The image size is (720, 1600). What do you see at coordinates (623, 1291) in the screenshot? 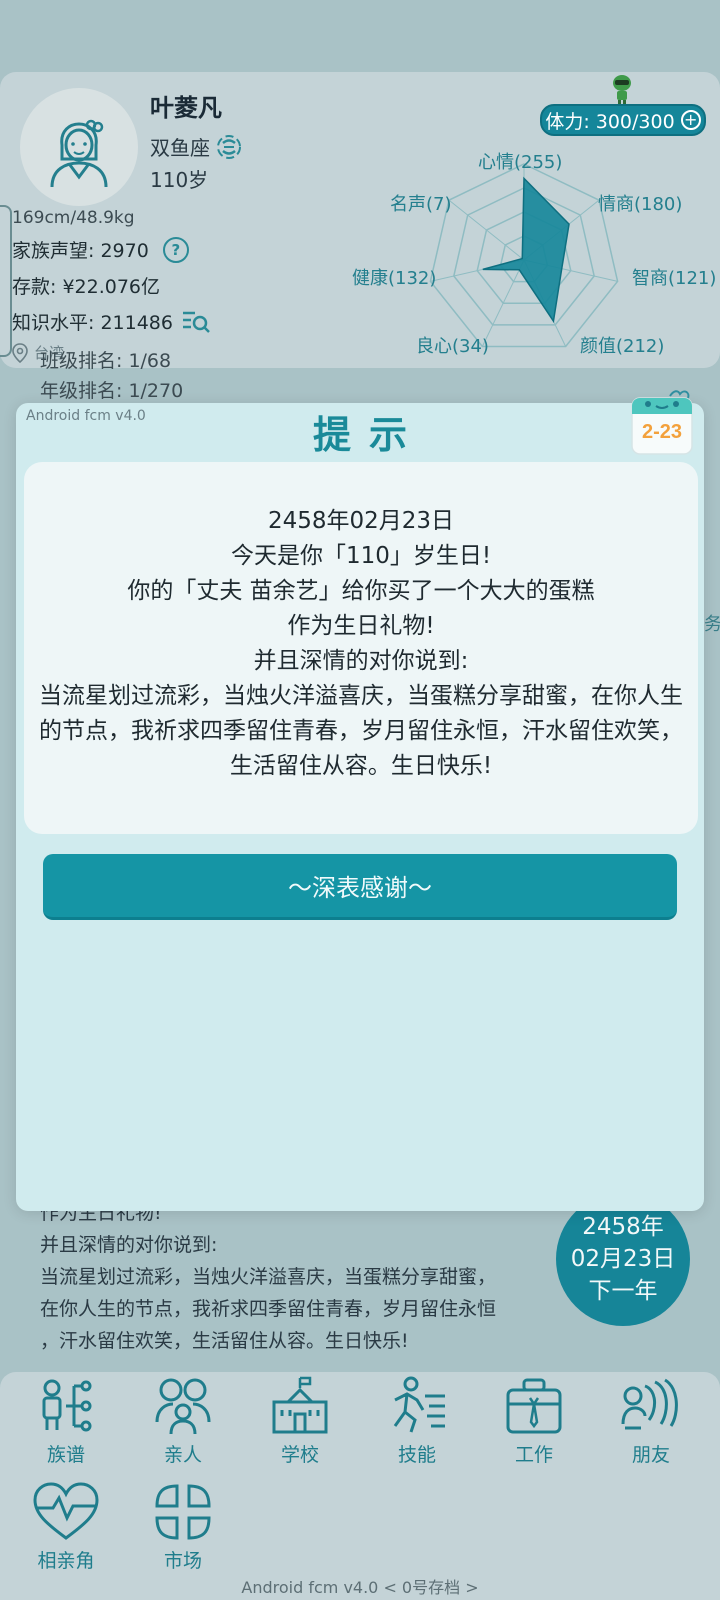
I see `next-year-label: 下一年` at bounding box center [623, 1291].